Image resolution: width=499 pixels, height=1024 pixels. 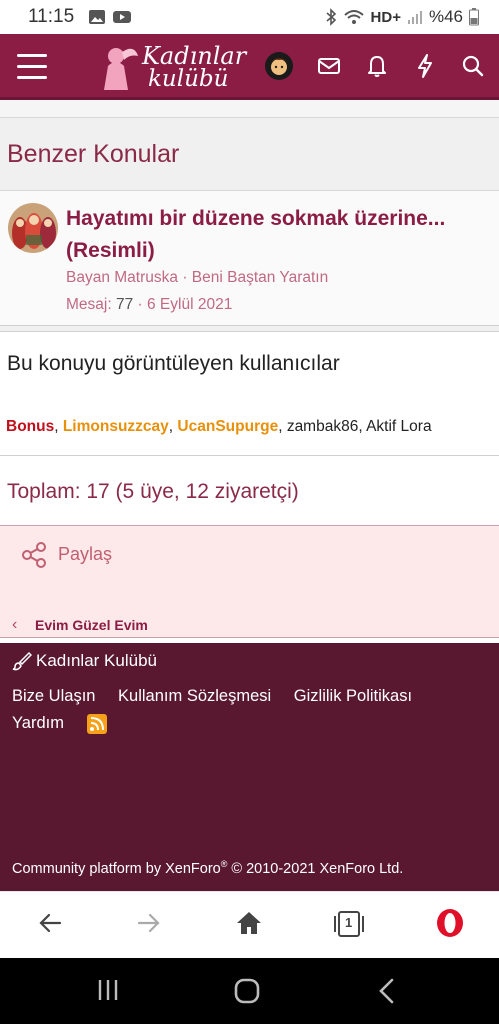 I want to click on battery-icon, so click(x=474, y=17).